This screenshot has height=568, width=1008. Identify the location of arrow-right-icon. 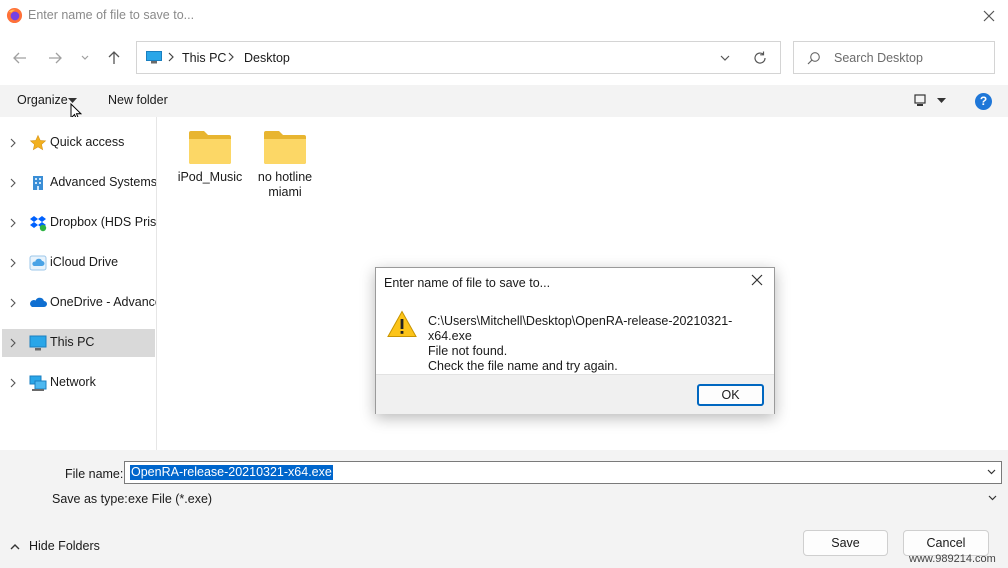
(55, 58).